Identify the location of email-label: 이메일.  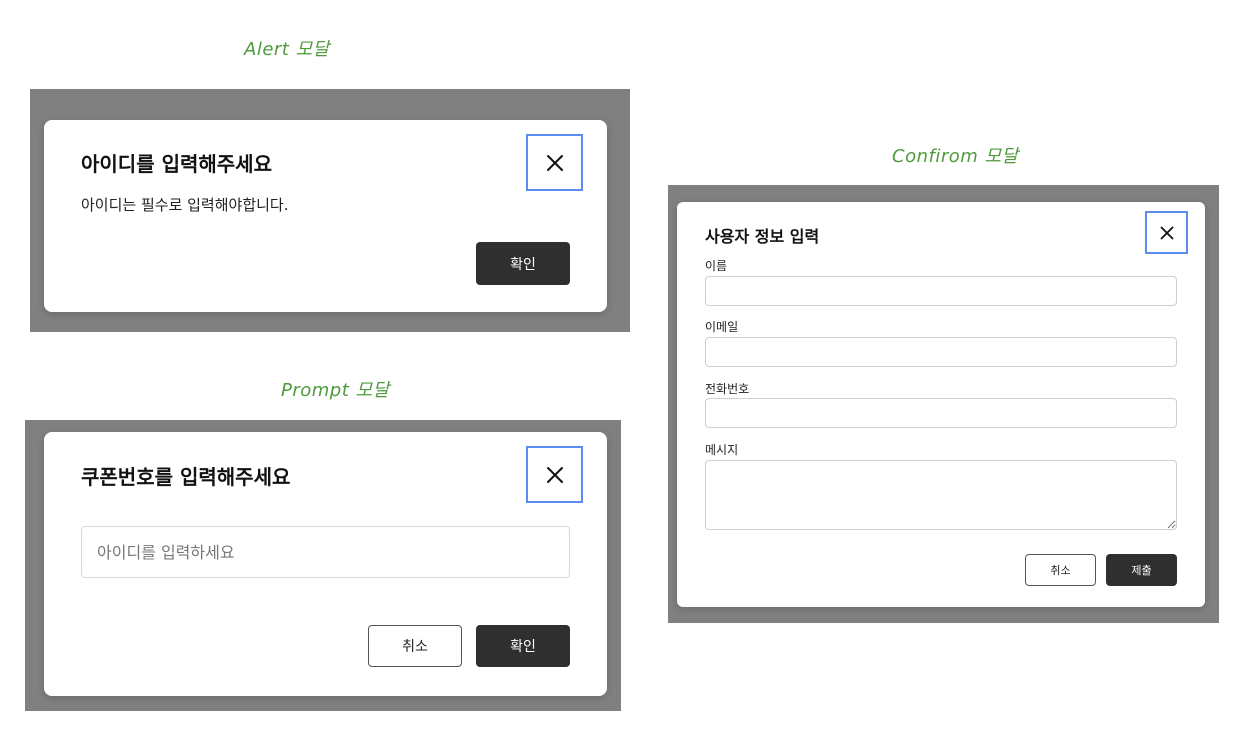
(722, 327).